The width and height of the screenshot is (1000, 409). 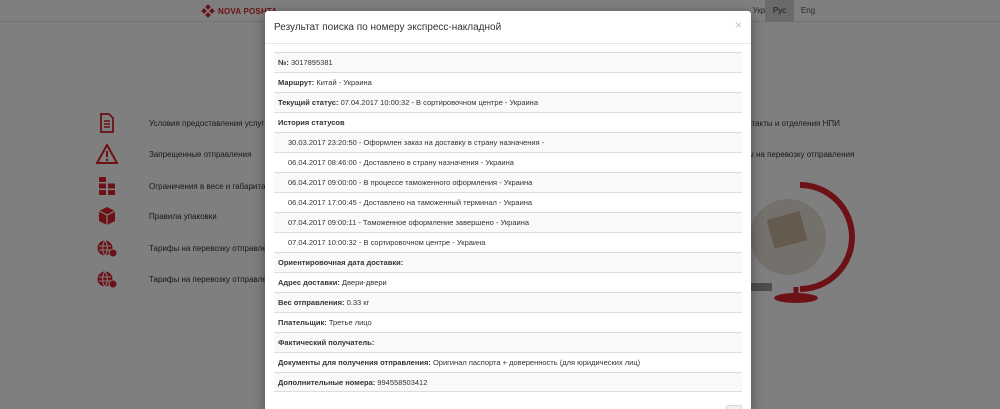 I want to click on table-row: Ориентировочная дата доставки:, so click(x=508, y=262).